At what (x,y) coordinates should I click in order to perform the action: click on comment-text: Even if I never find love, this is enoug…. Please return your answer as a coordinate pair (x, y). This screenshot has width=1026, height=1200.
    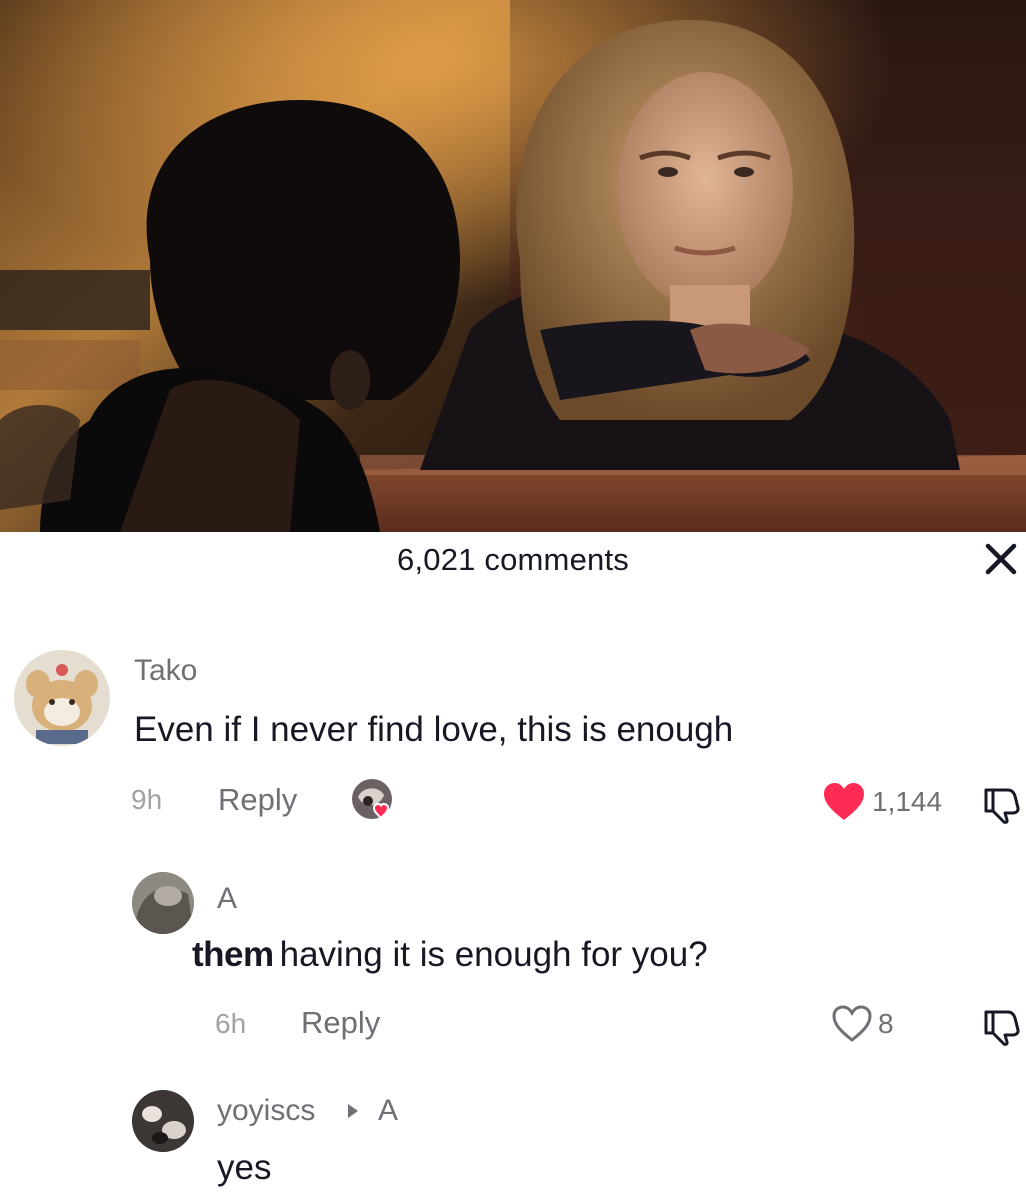
    Looking at the image, I should click on (434, 729).